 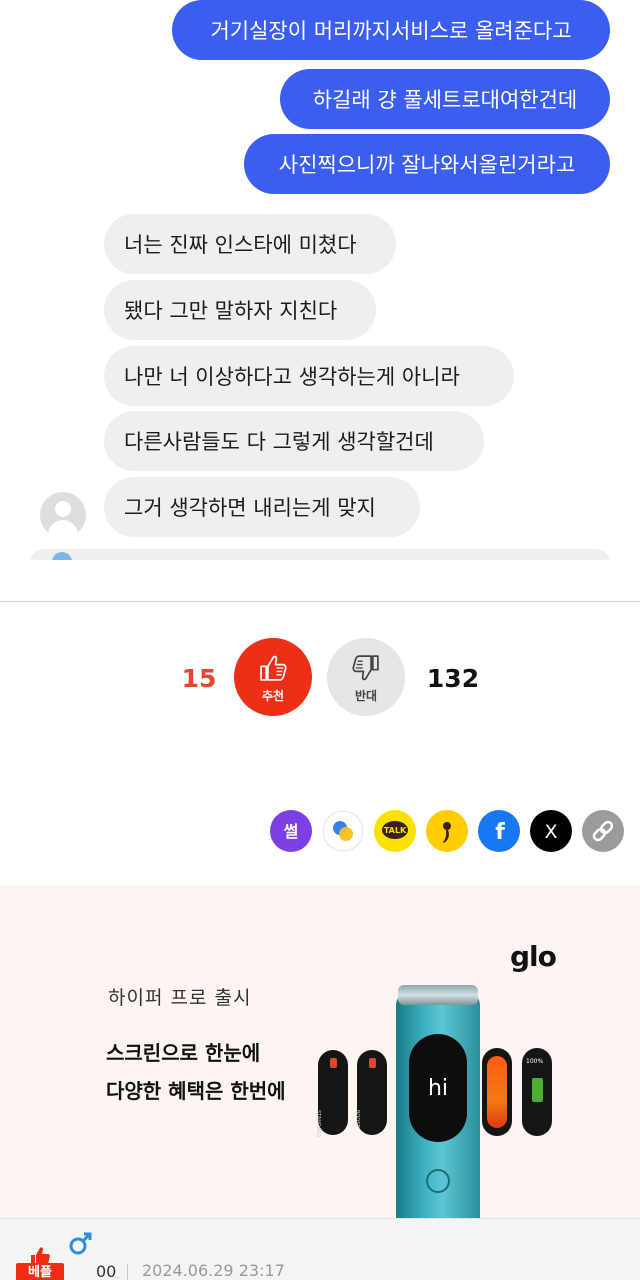 I want to click on sent-message: 거기실장이 머리까지서비스로 올려준다고, so click(x=391, y=30).